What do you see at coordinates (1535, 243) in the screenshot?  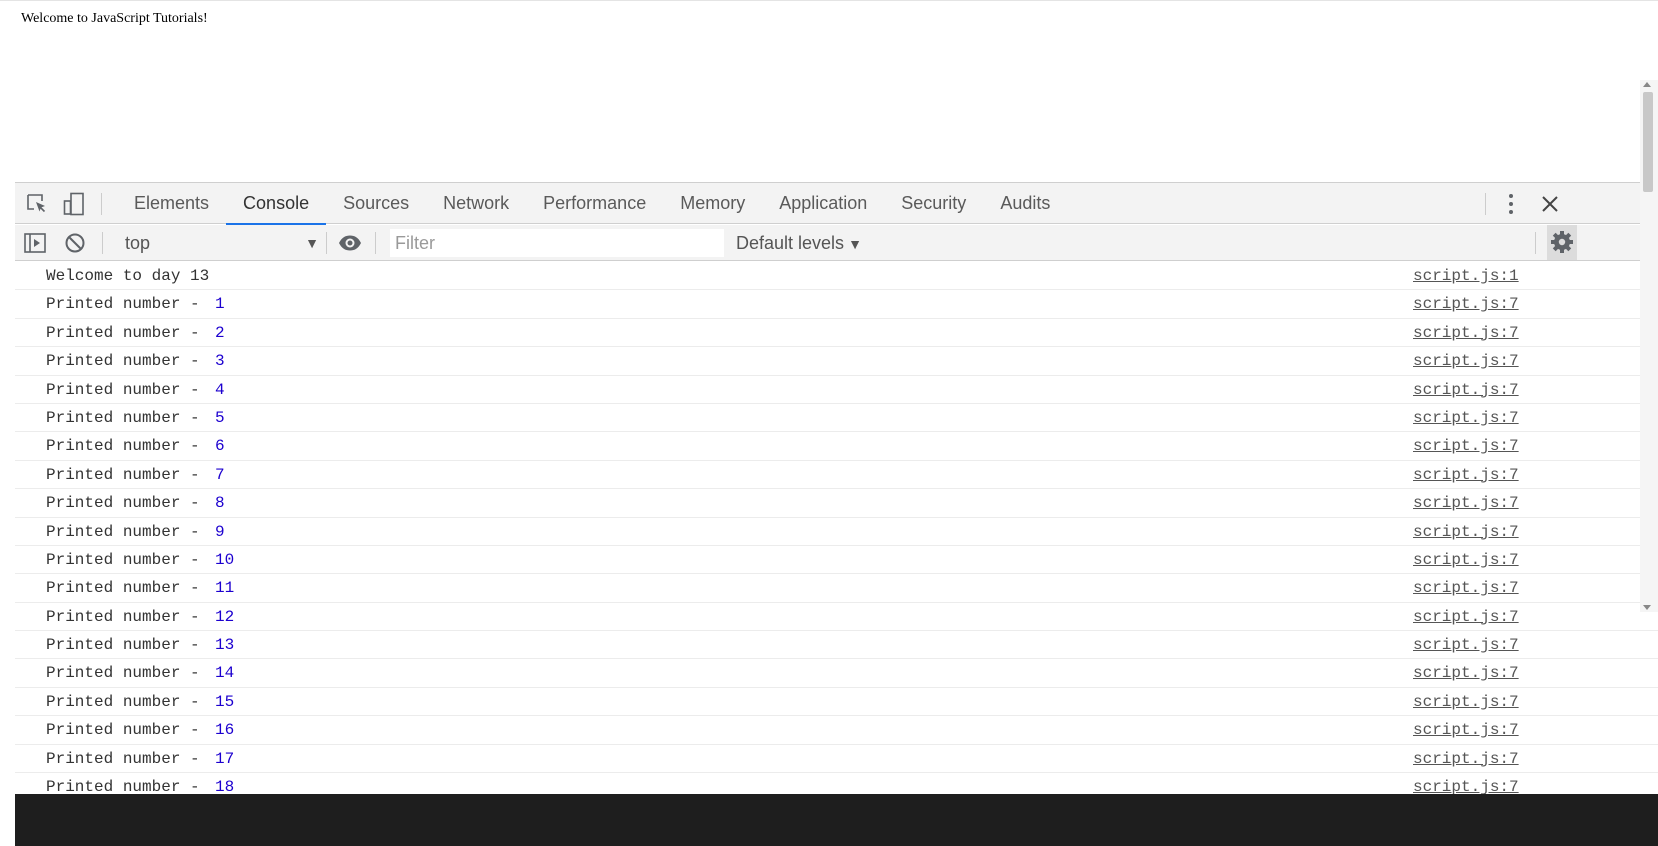 I see `toolbar-separator-right` at bounding box center [1535, 243].